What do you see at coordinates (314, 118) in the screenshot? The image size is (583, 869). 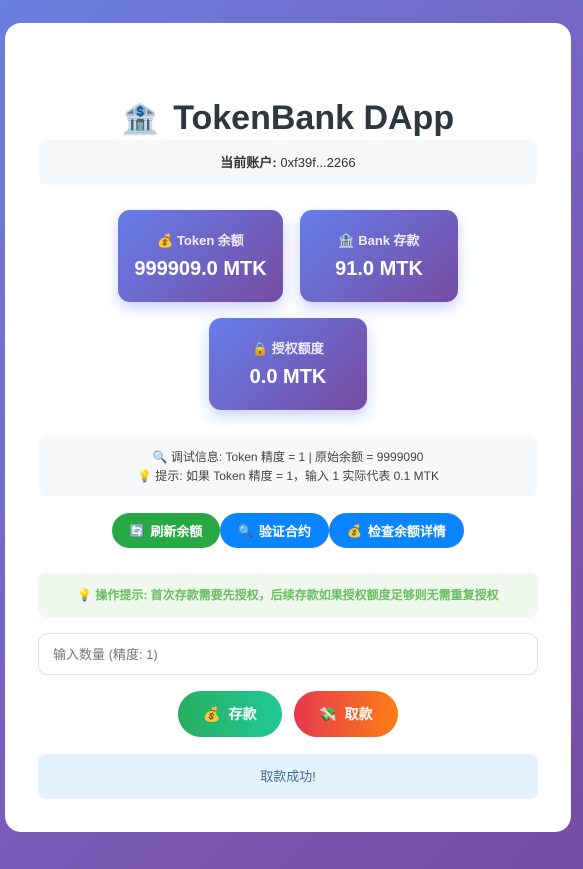 I see `page-title-text: TokenBank DApp` at bounding box center [314, 118].